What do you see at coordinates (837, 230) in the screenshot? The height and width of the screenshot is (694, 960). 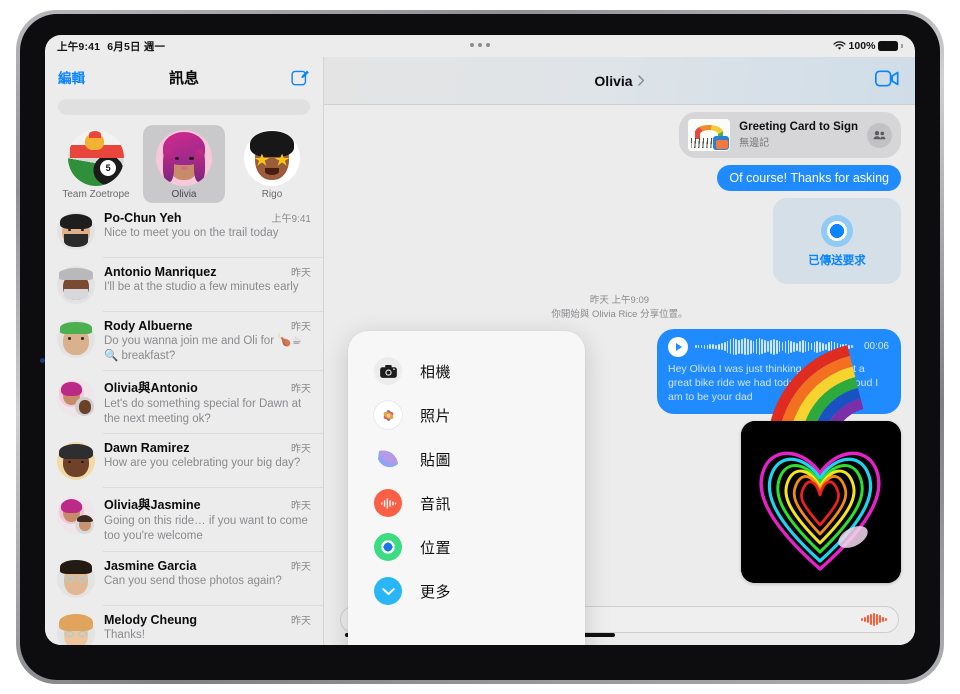 I see `location-target-icon` at bounding box center [837, 230].